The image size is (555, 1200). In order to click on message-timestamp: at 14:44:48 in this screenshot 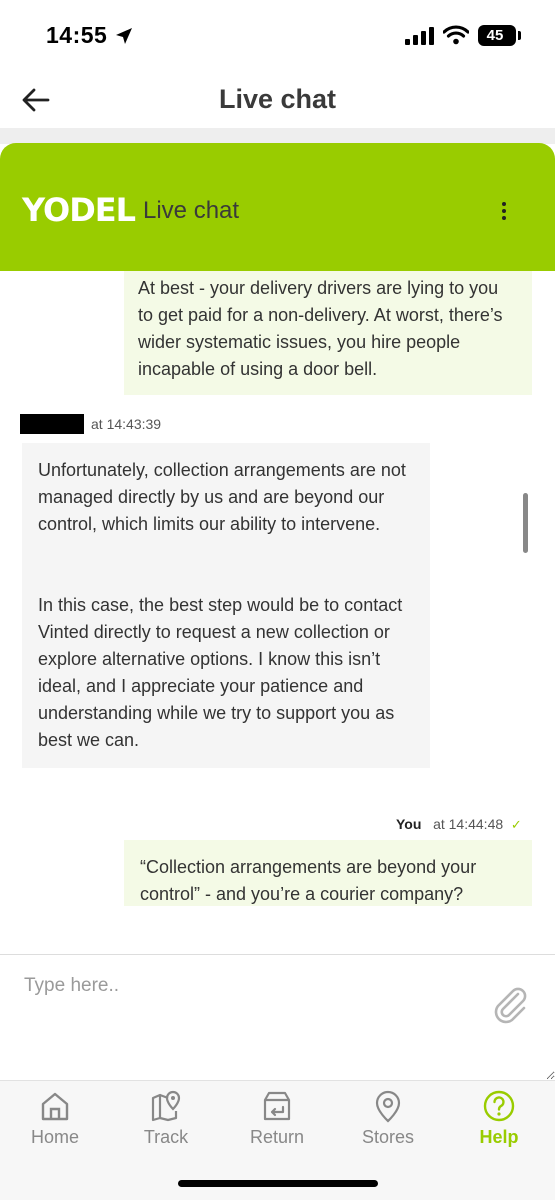, I will do `click(468, 824)`.